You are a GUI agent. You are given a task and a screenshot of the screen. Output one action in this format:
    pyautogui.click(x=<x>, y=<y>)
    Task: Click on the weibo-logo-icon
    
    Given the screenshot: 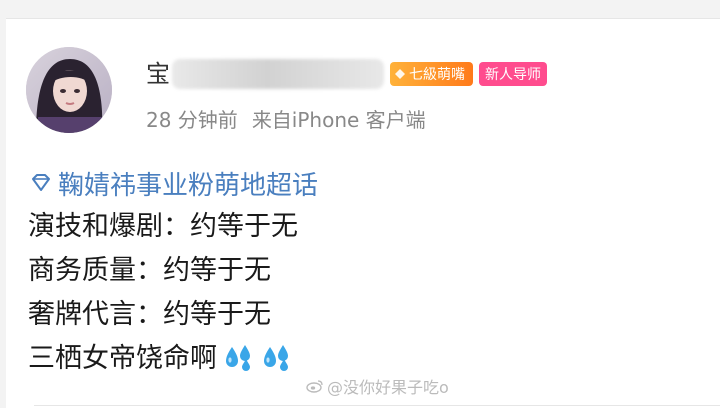 What is the action you would take?
    pyautogui.click(x=314, y=386)
    